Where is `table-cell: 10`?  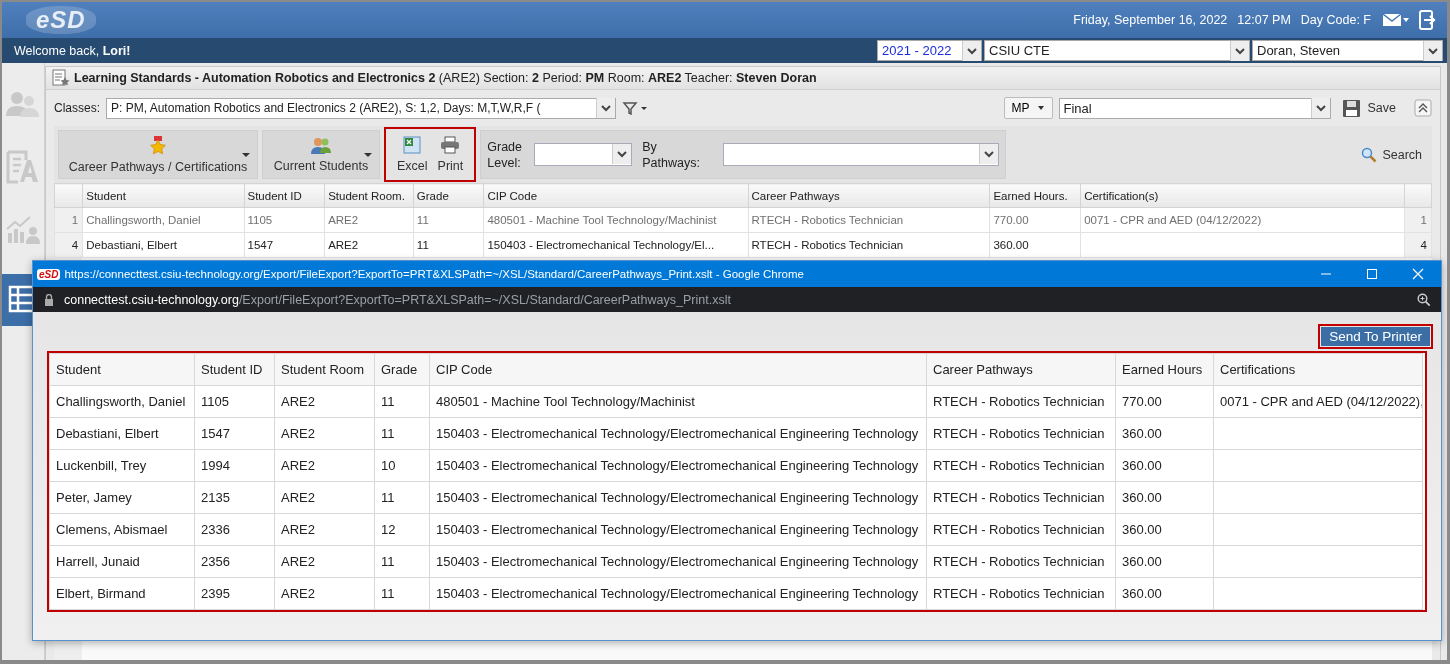 table-cell: 10 is located at coordinates (402, 465).